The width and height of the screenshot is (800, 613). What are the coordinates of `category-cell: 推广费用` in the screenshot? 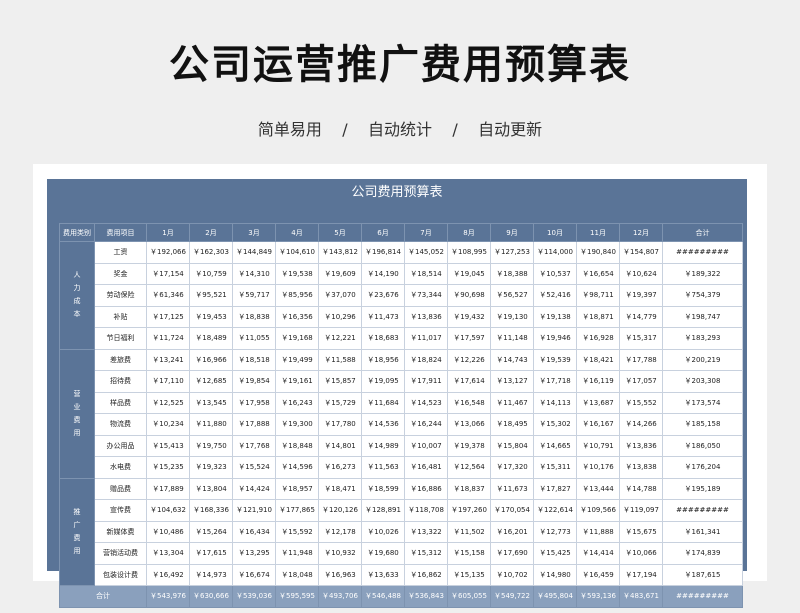 It's located at (77, 531).